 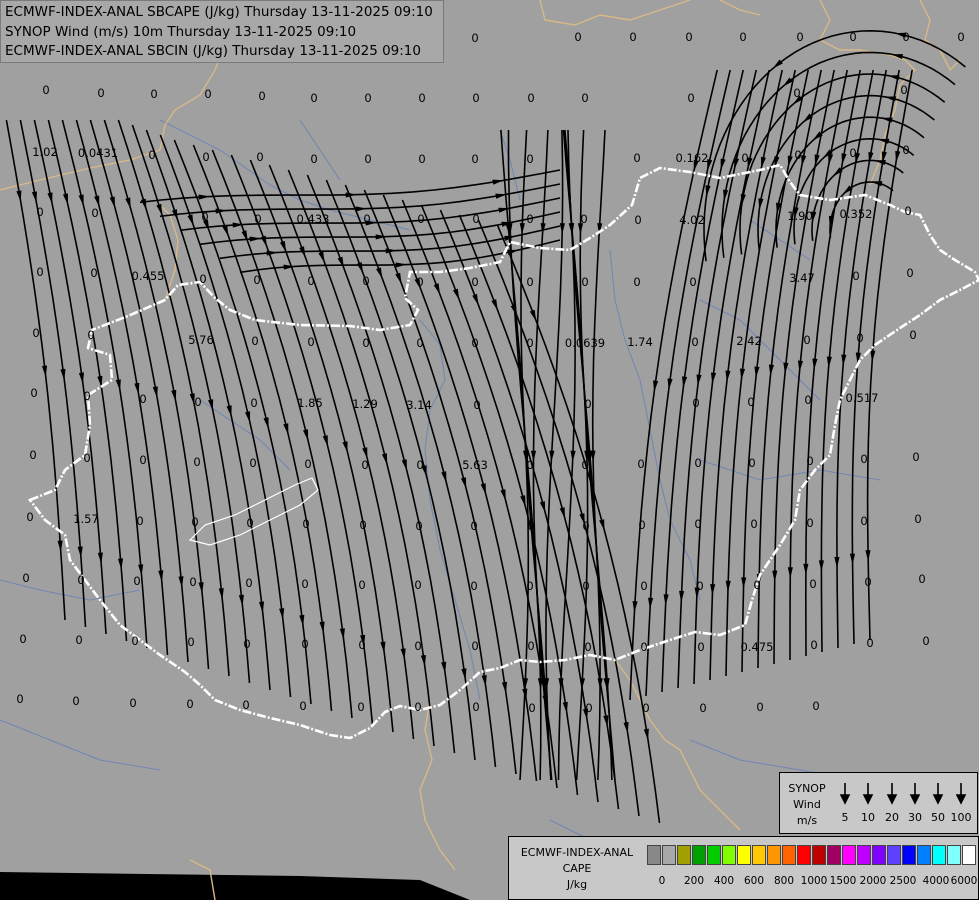 I want to click on cape-value: 0.455, so click(x=148, y=276).